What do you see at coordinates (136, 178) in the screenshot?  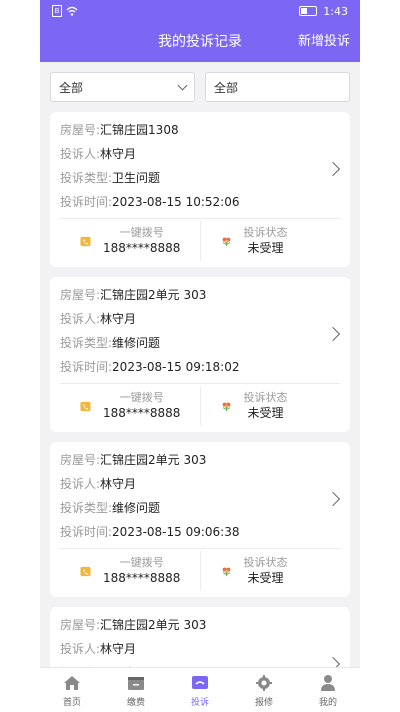 I see `type-value: 卫生问题` at bounding box center [136, 178].